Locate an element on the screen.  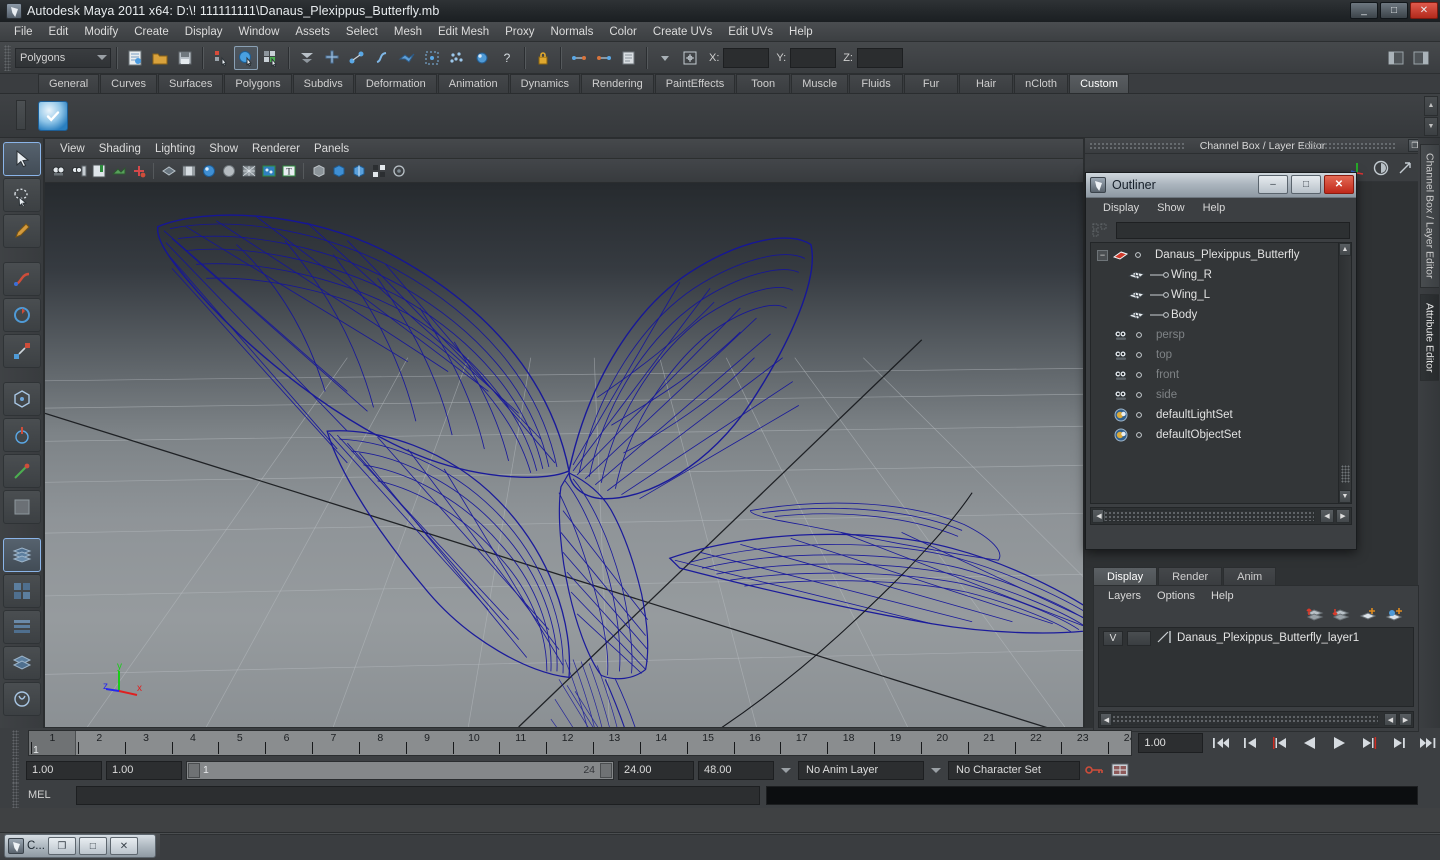
shelf-scroll-up-icon: ▲ is located at coordinates (1431, 106).